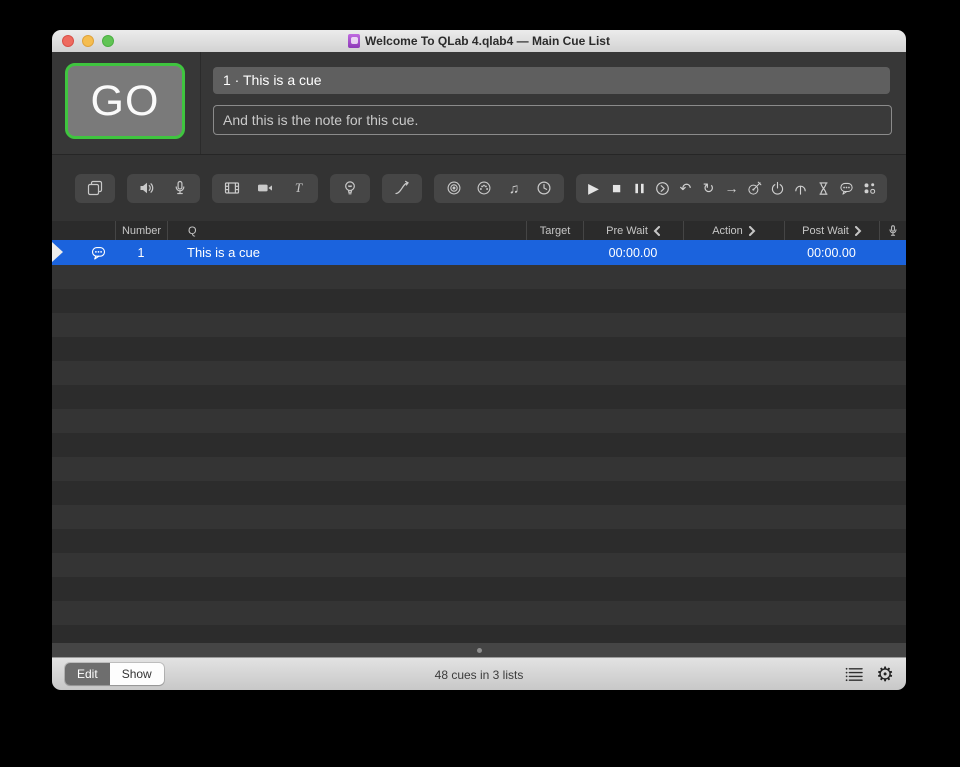 Image resolution: width=960 pixels, height=767 pixels. What do you see at coordinates (831, 230) in the screenshot?
I see `column-post-wait: Post Wait` at bounding box center [831, 230].